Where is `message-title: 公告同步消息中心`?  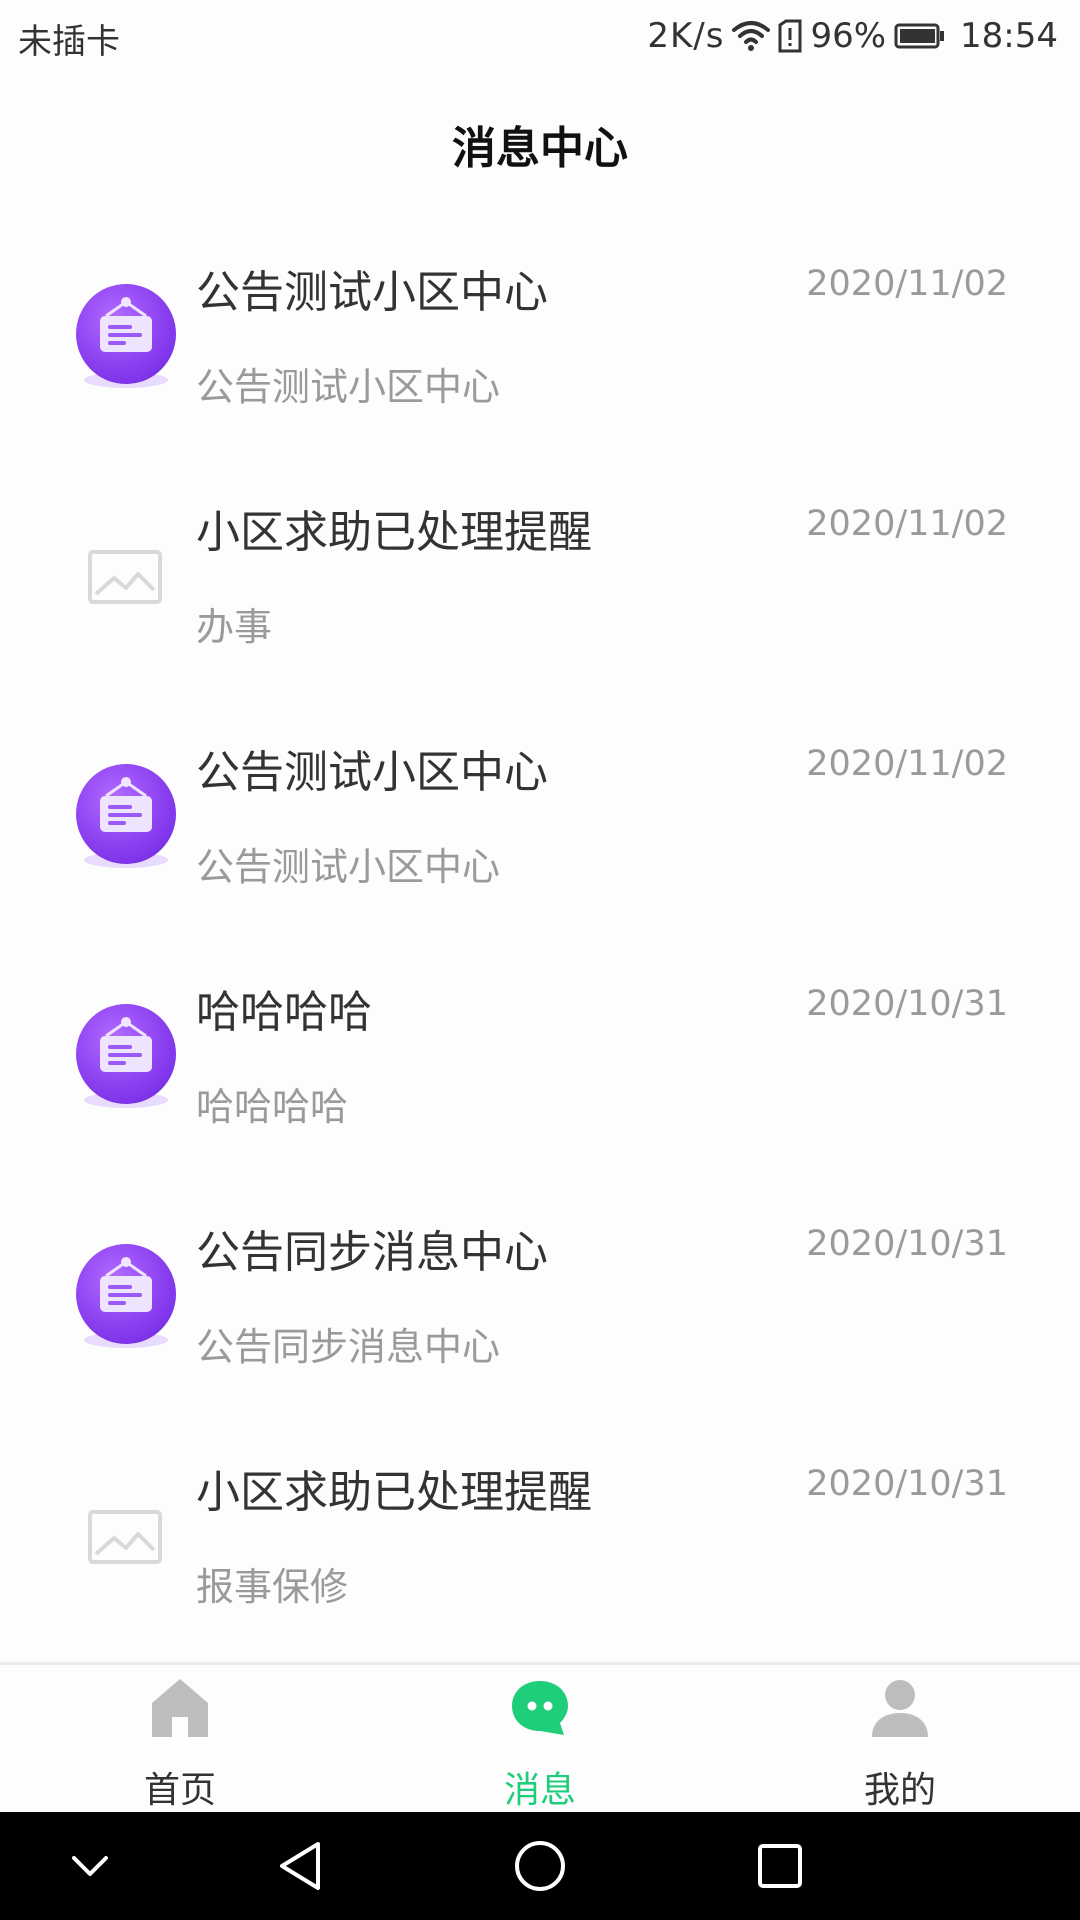
message-title: 公告同步消息中心 is located at coordinates (372, 1252).